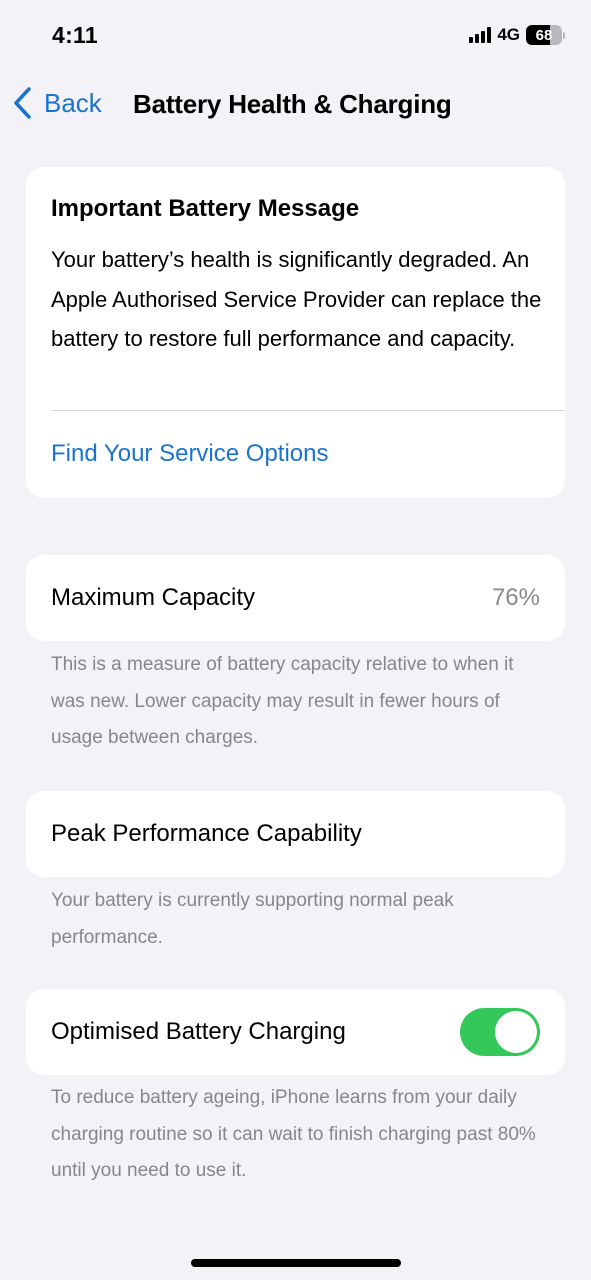 The image size is (591, 1280). I want to click on home-indicator, so click(296, 1263).